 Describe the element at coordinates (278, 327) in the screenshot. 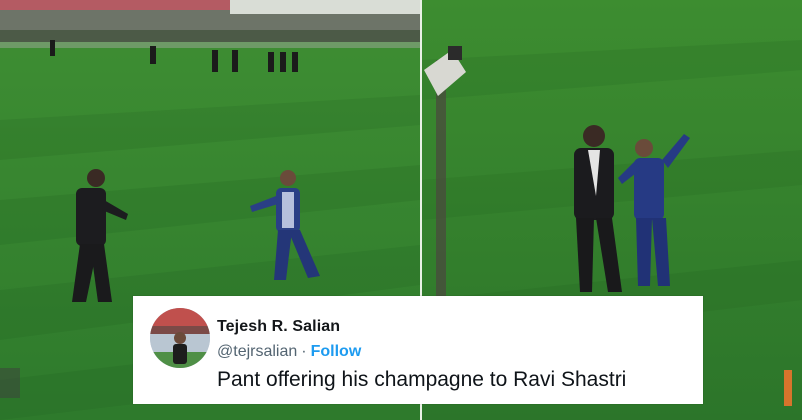

I see `author-name: Tejesh R. Salian` at that location.